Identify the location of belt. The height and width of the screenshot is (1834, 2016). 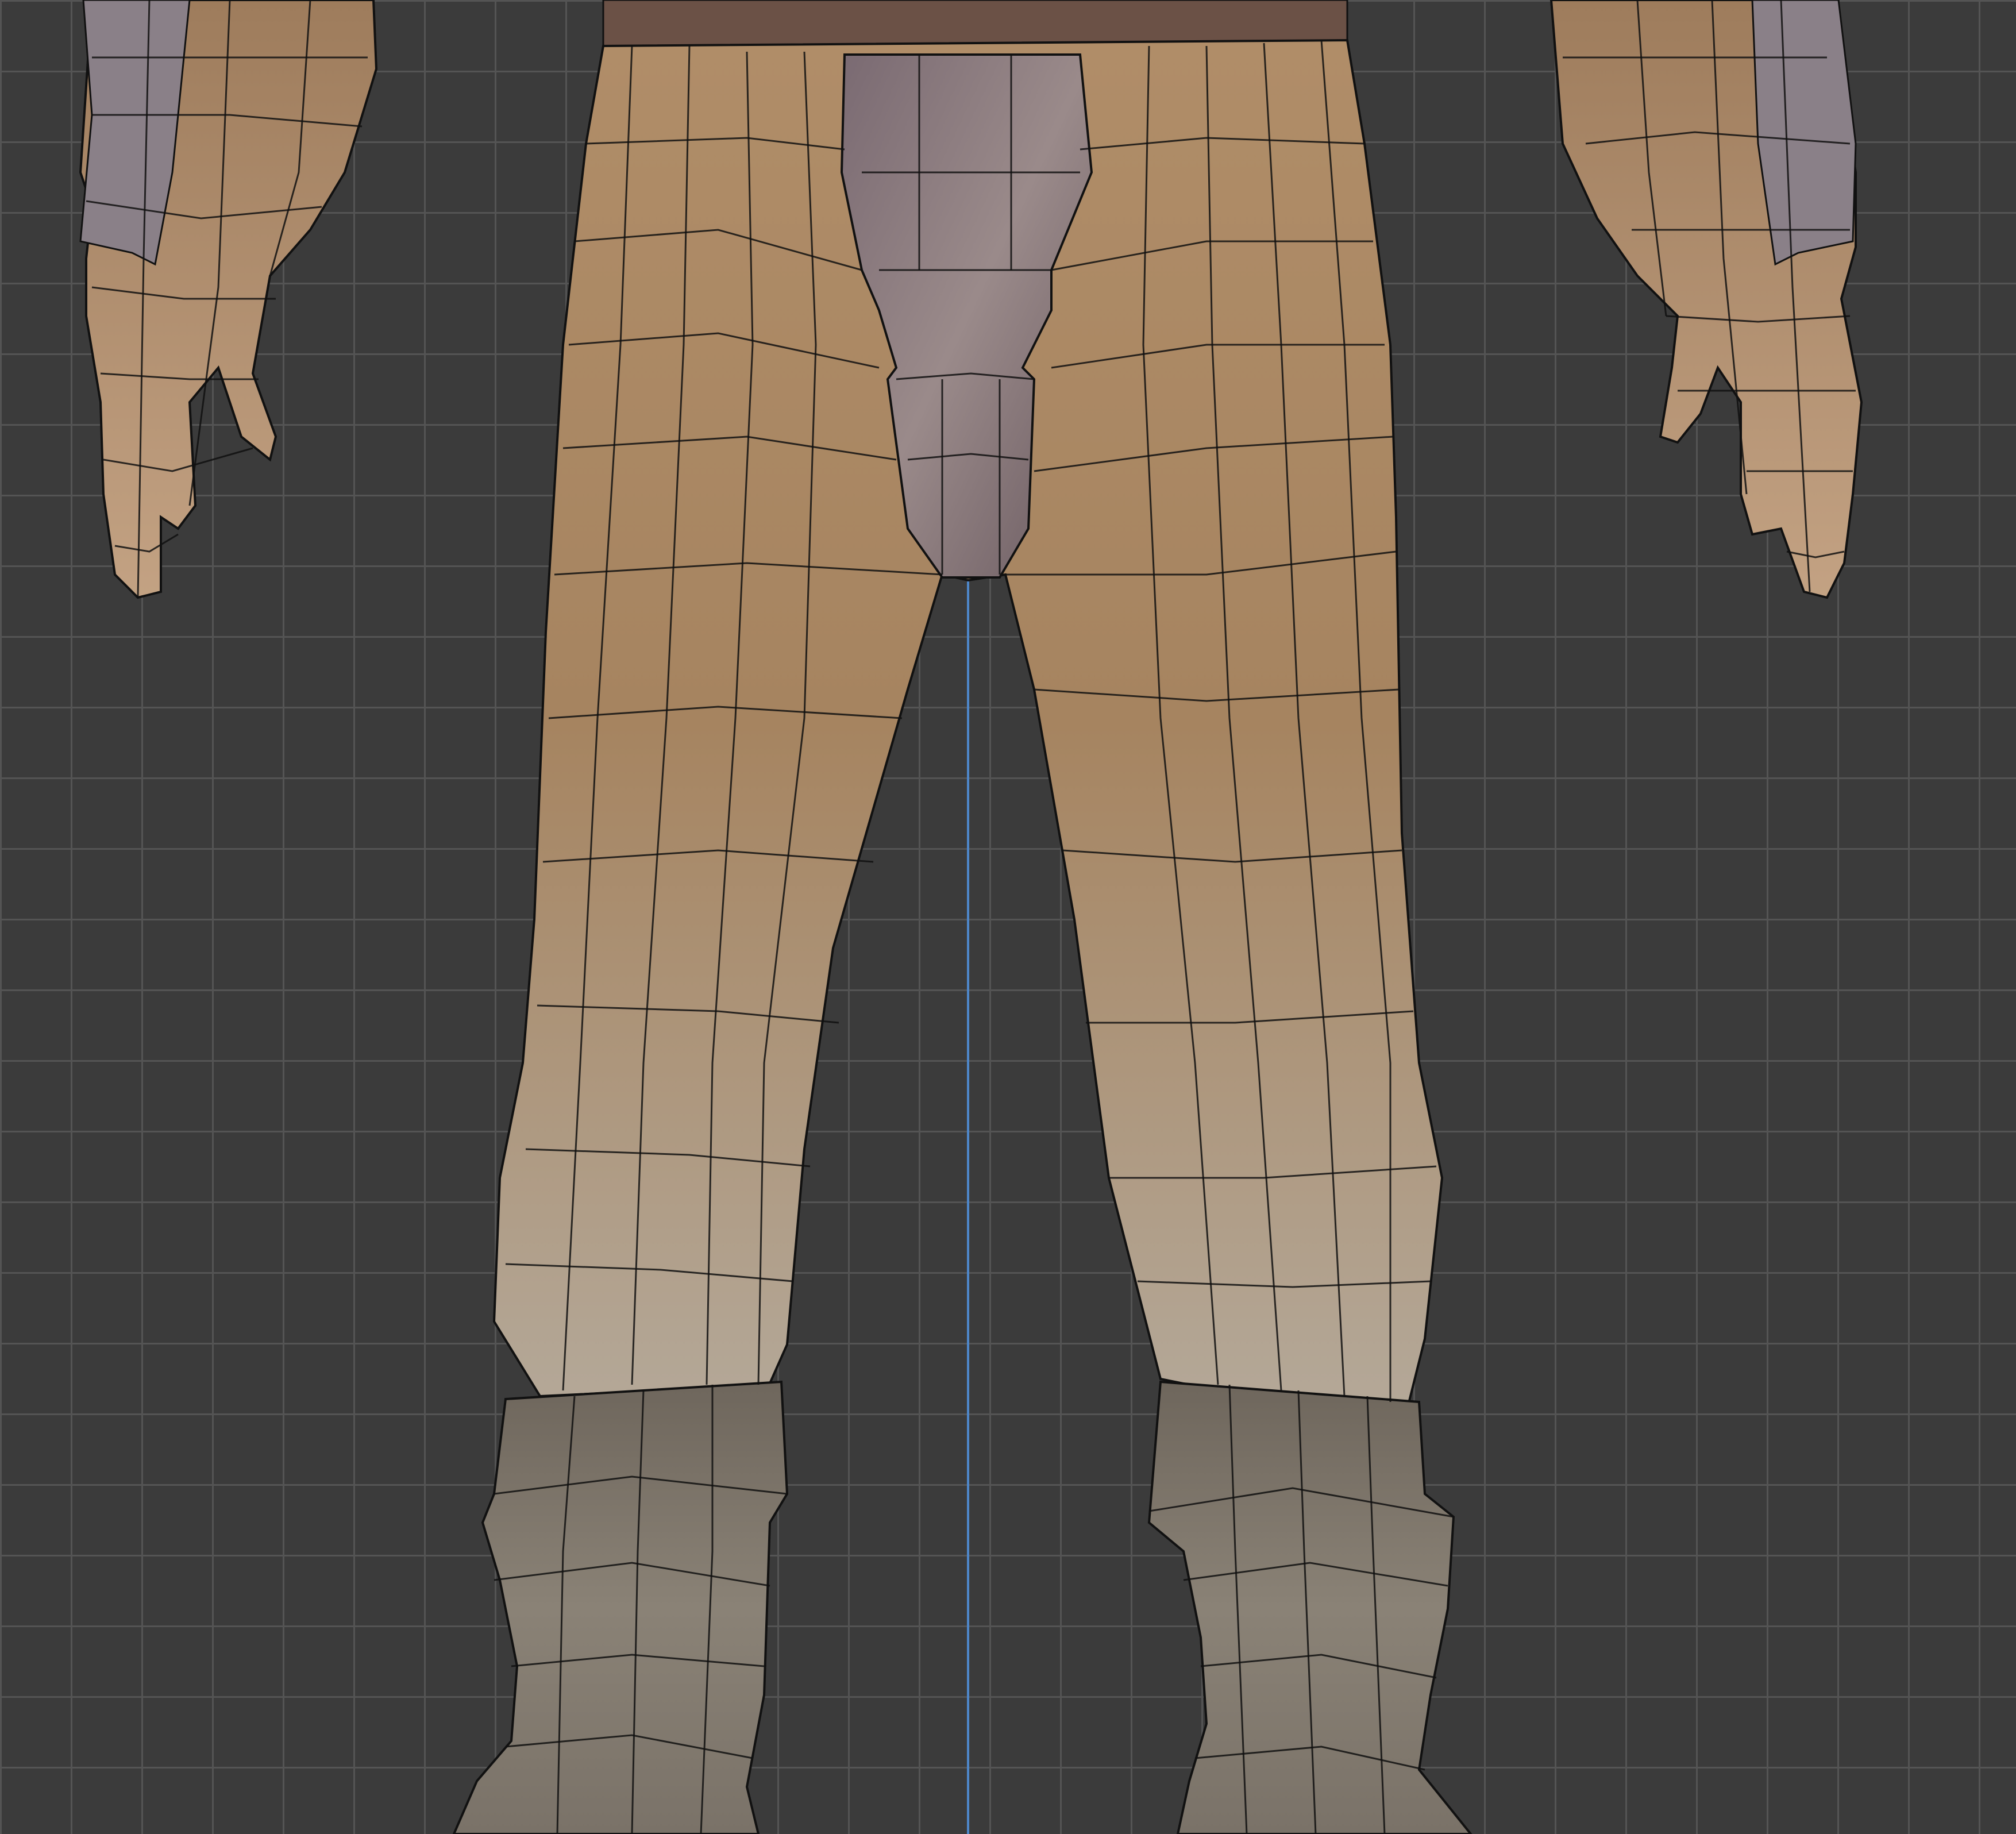
(975, 23).